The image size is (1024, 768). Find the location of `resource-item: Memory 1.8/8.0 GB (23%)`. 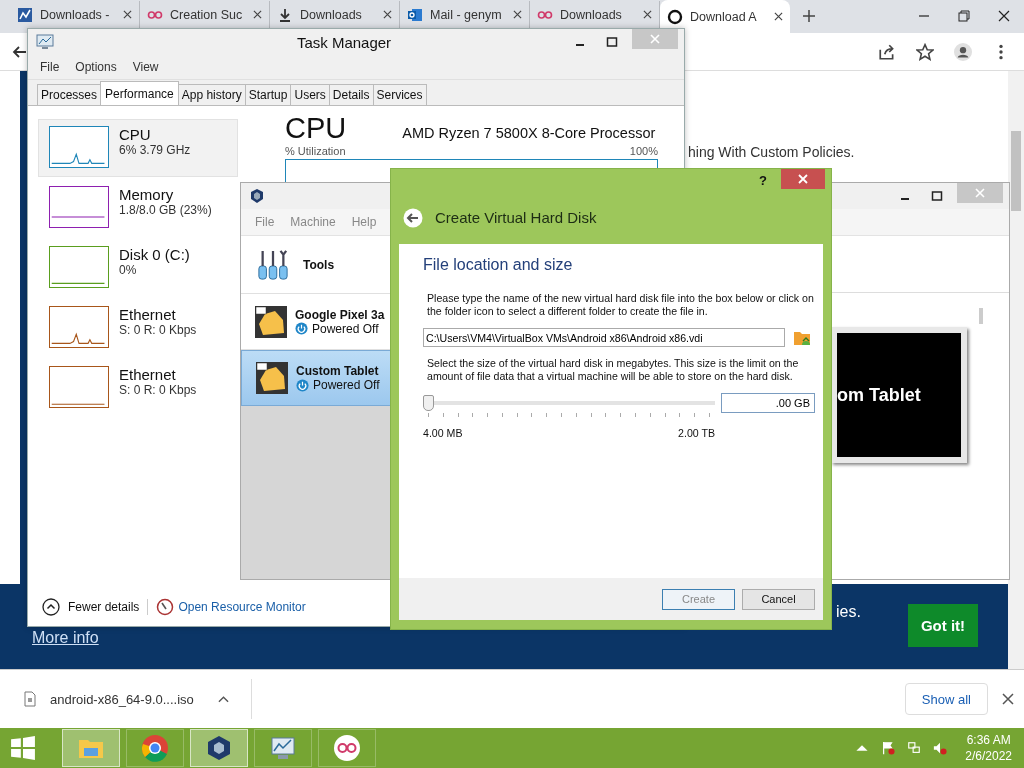

resource-item: Memory 1.8/8.0 GB (23%) is located at coordinates (138, 208).